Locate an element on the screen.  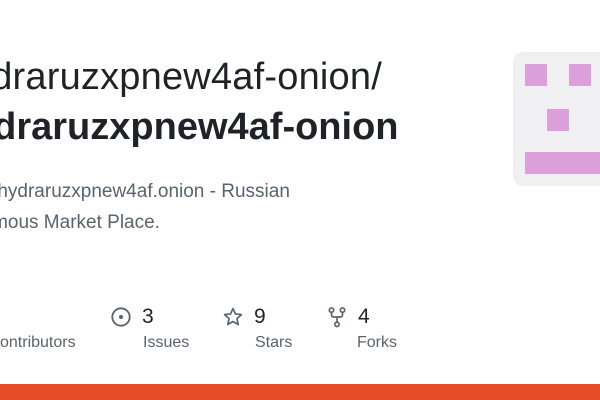
stat-count: 4 is located at coordinates (364, 316).